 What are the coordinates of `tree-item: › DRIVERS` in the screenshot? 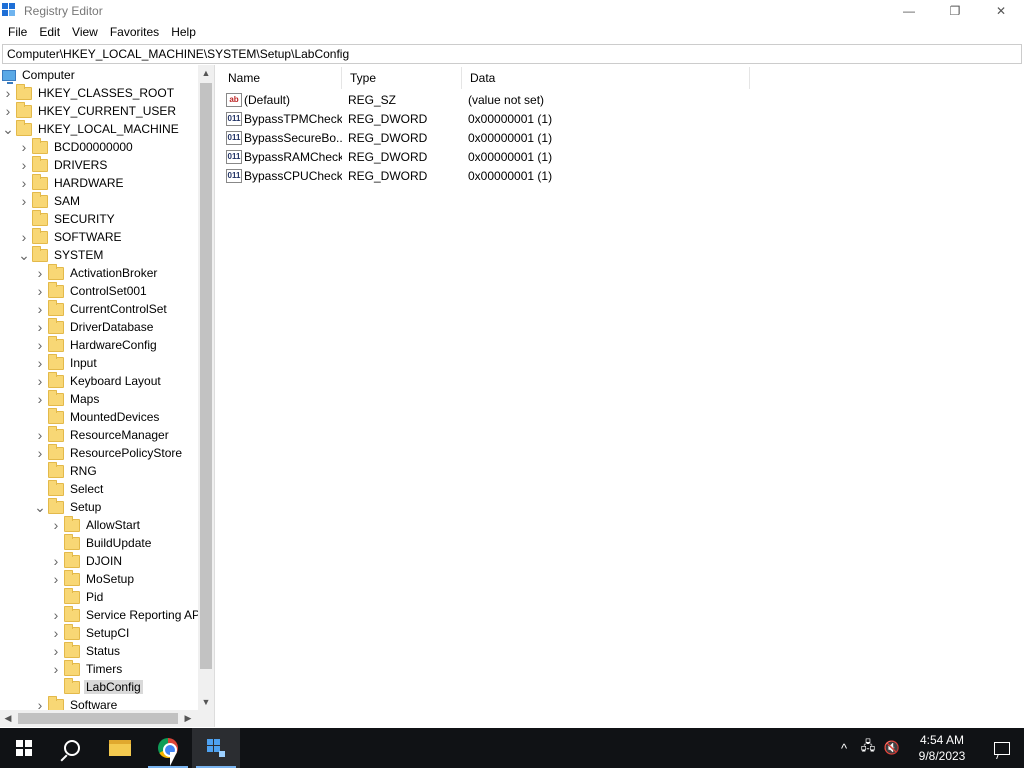 It's located at (63, 164).